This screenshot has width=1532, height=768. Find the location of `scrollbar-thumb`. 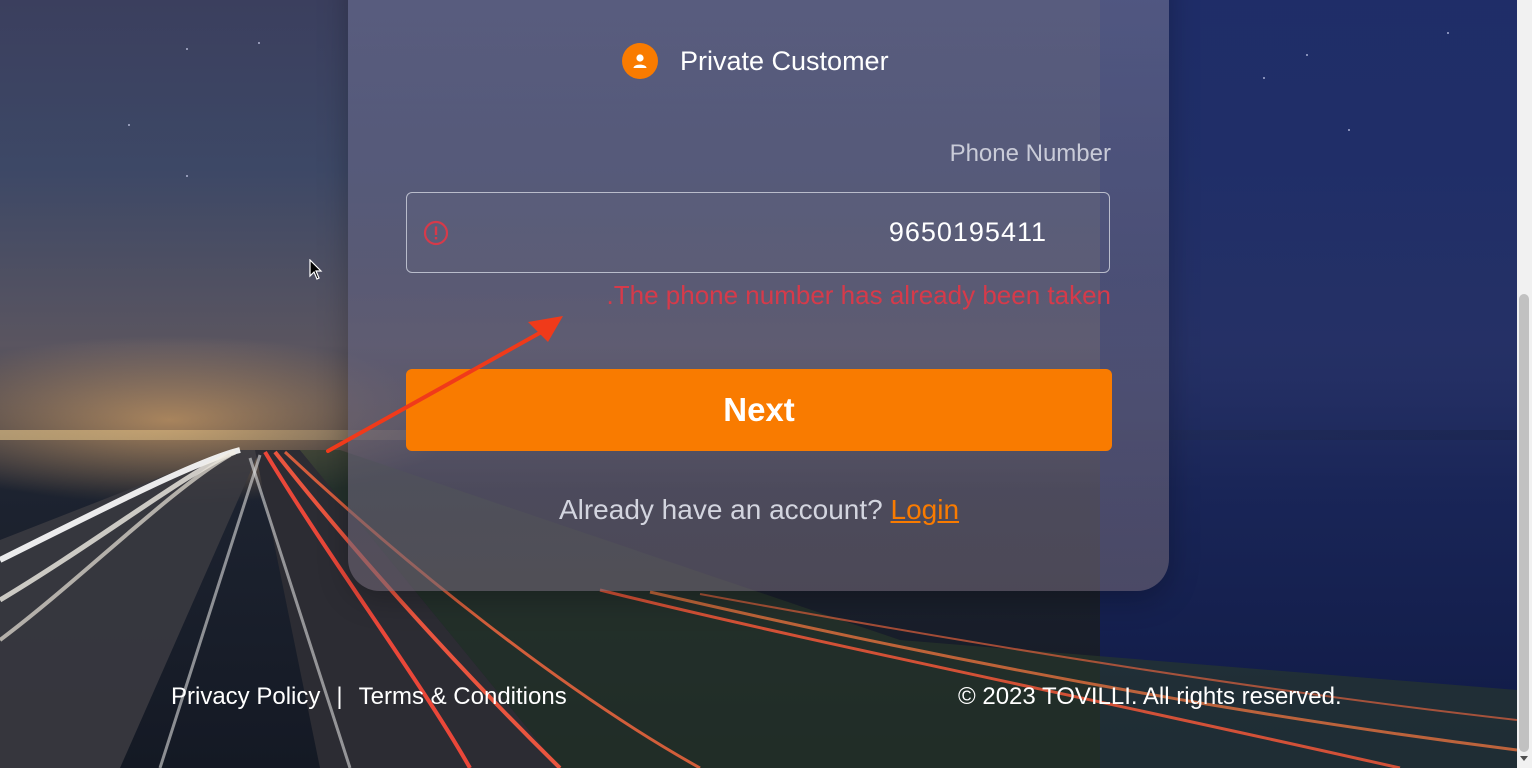

scrollbar-thumb is located at coordinates (1524, 523).